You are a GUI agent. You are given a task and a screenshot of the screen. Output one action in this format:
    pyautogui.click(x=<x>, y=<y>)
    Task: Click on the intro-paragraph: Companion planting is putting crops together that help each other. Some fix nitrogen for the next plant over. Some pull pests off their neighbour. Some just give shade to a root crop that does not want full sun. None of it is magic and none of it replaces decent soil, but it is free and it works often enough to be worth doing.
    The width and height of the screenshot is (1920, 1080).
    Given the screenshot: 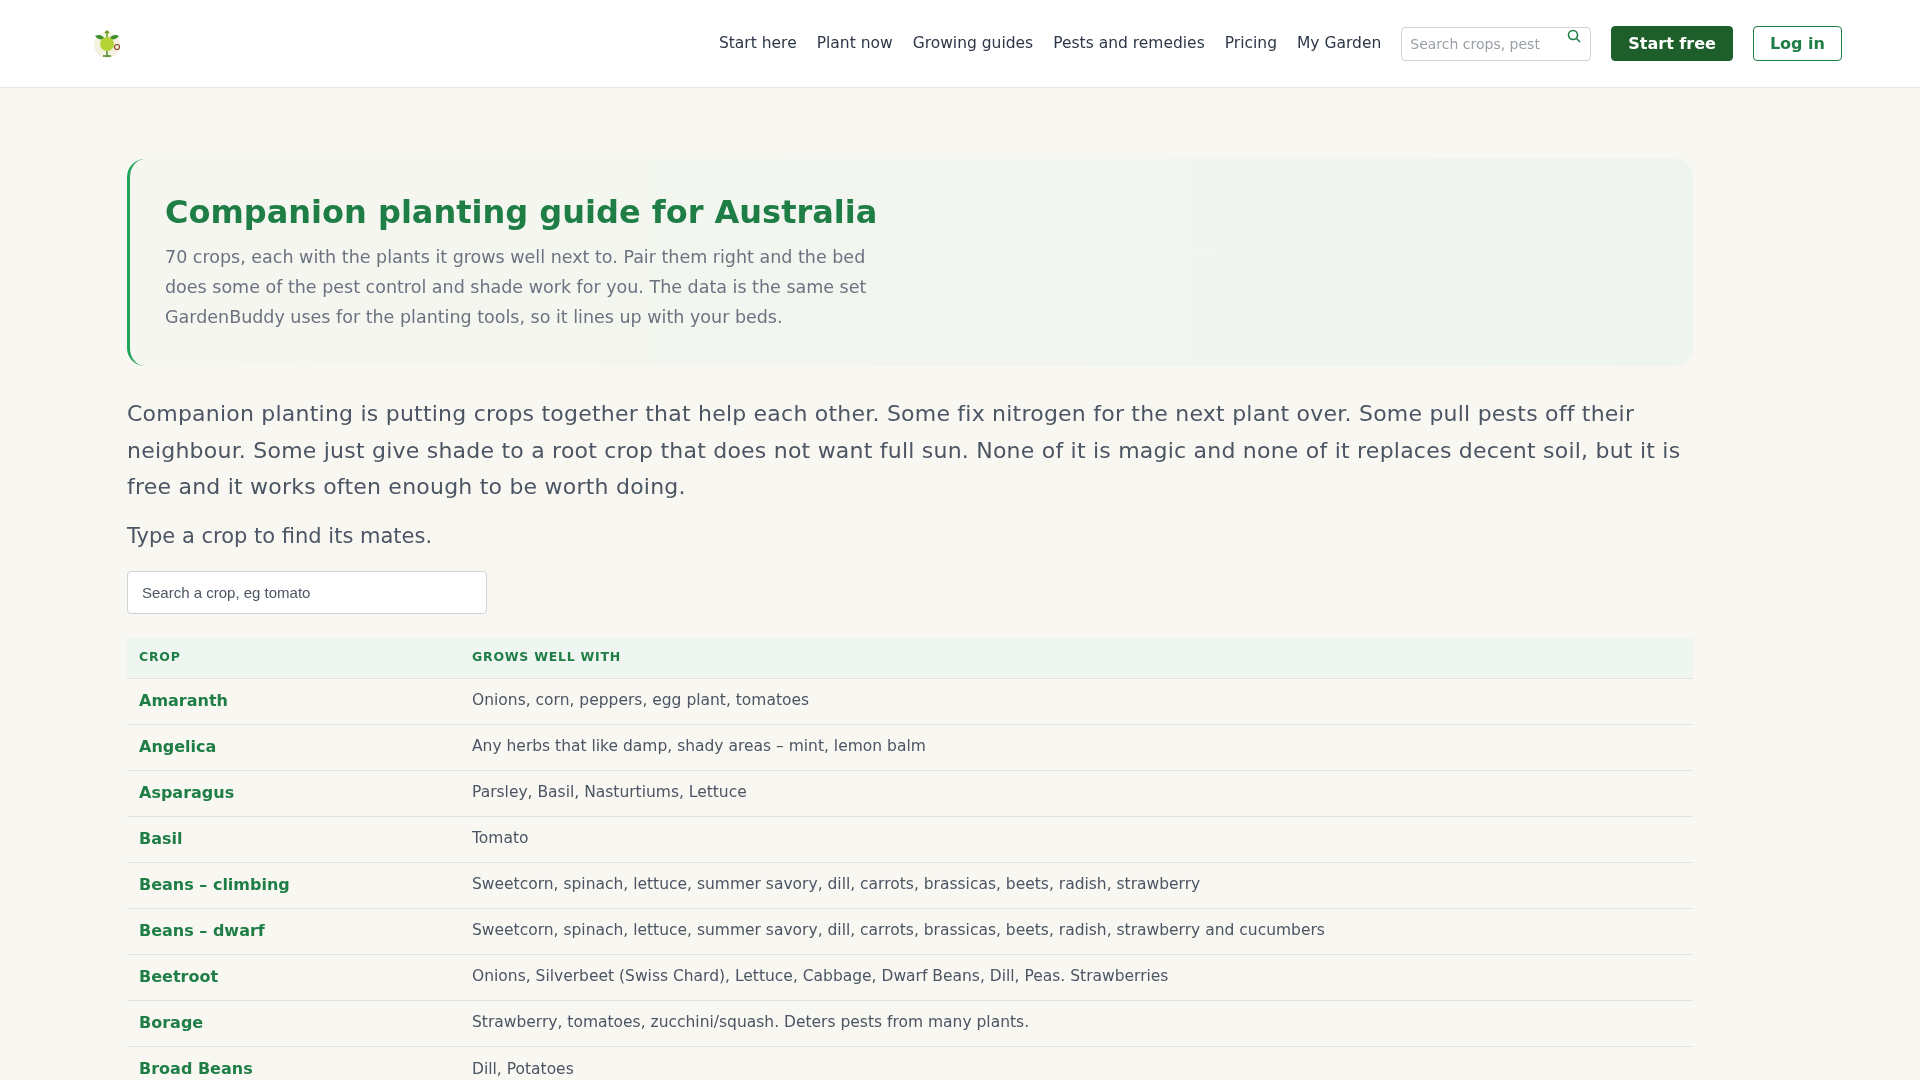 What is the action you would take?
    pyautogui.click(x=904, y=450)
    